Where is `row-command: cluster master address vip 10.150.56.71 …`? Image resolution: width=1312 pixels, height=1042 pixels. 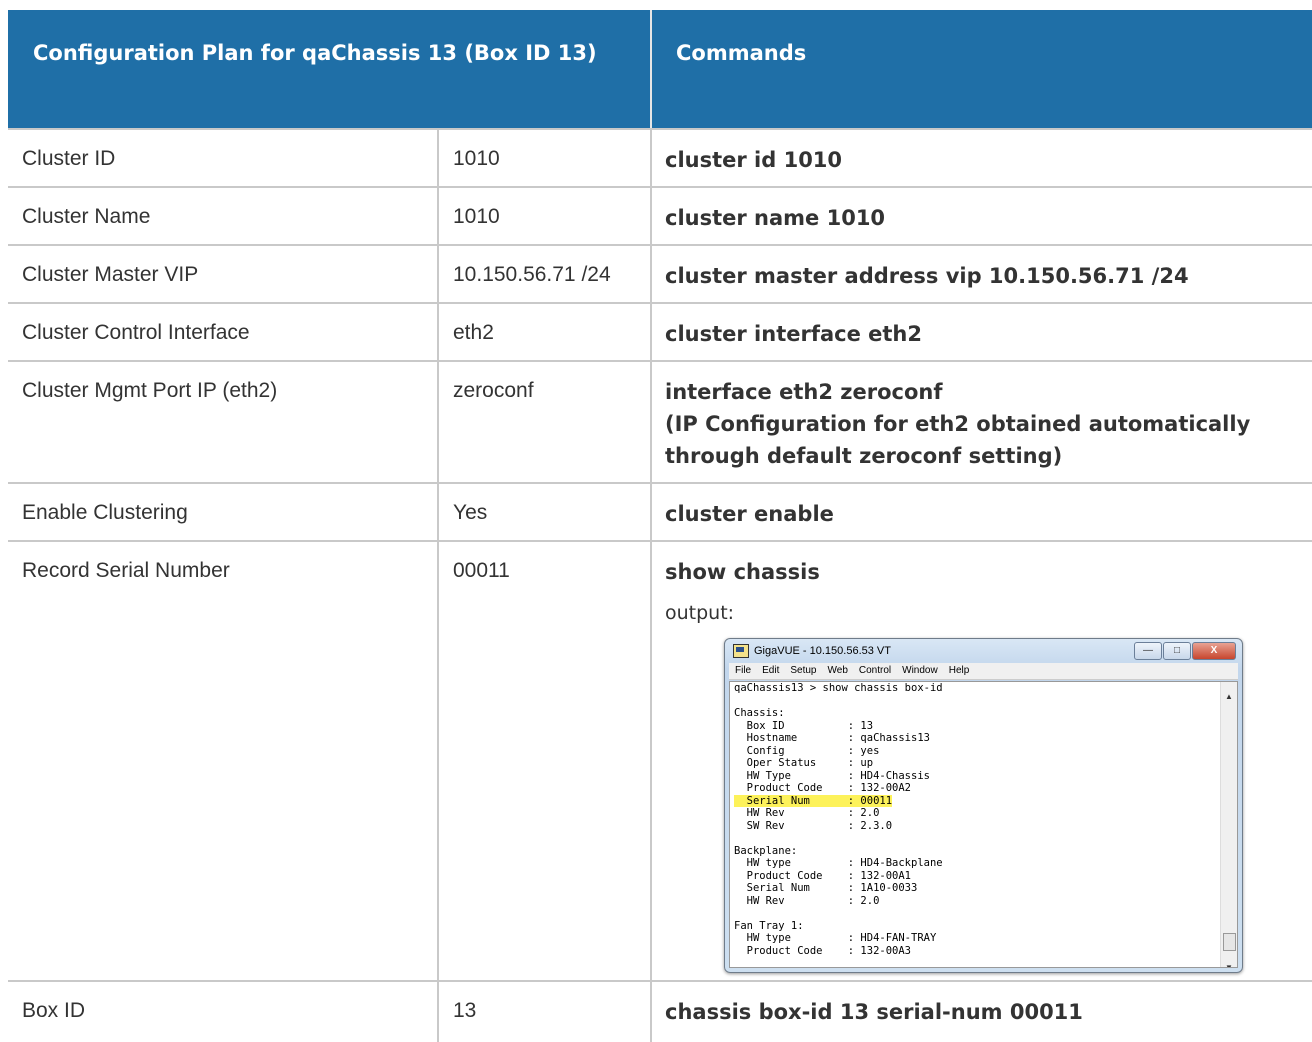
row-command: cluster master address vip 10.150.56.71 … is located at coordinates (927, 276).